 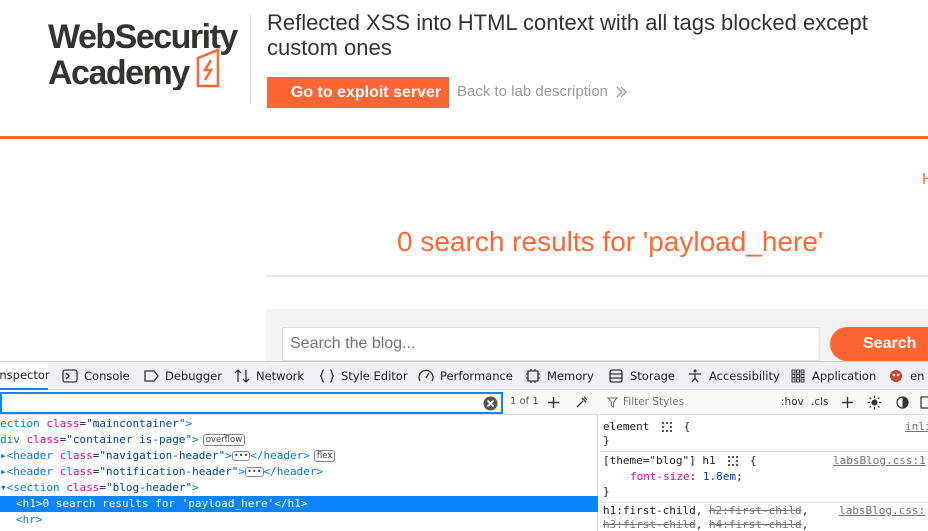 What do you see at coordinates (626, 426) in the screenshot?
I see `element-selector: element` at bounding box center [626, 426].